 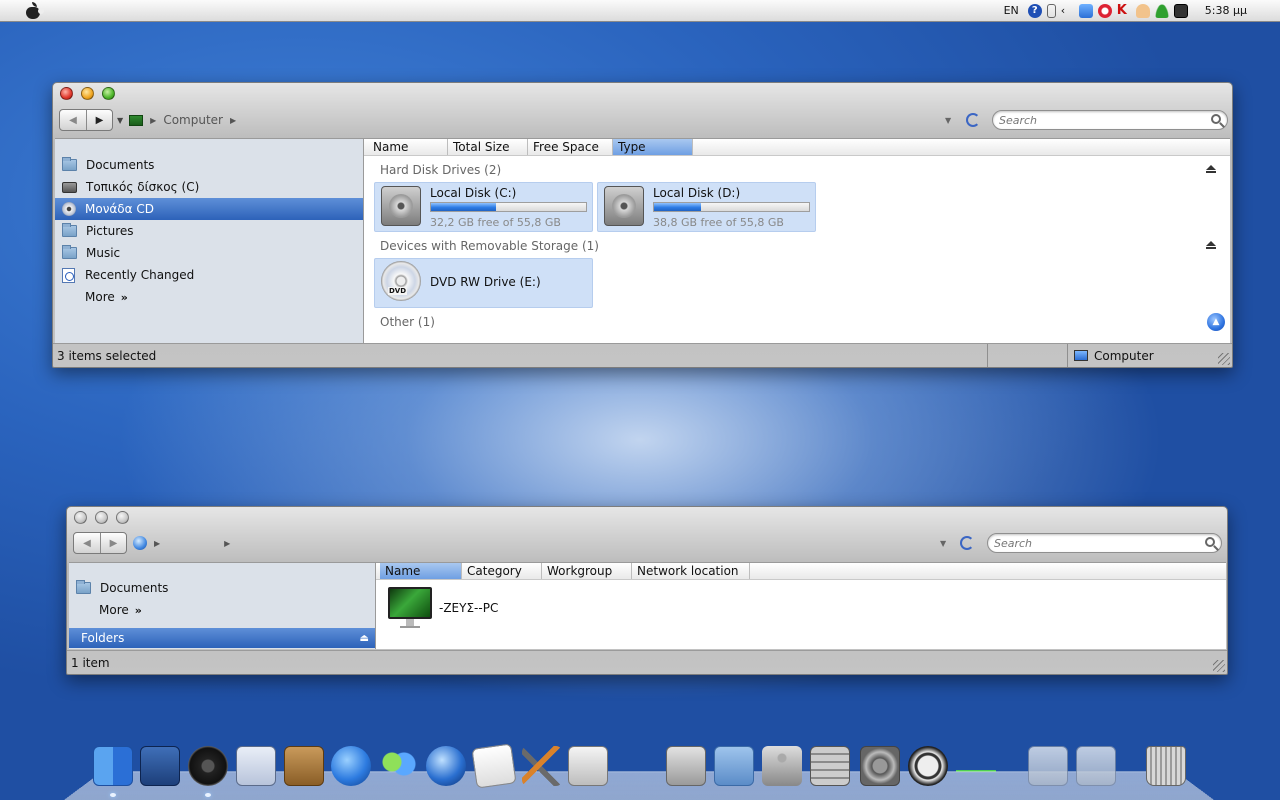 I want to click on address-book-icon, so click(x=304, y=766).